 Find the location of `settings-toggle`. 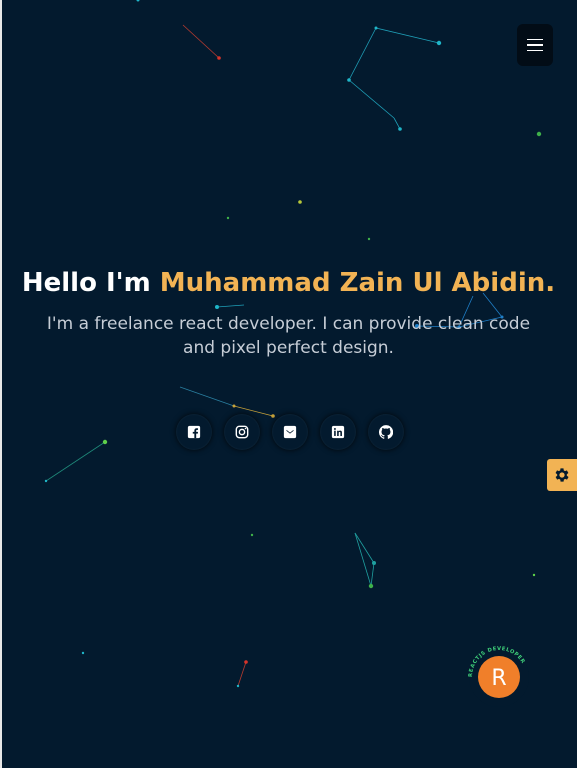

settings-toggle is located at coordinates (562, 475).